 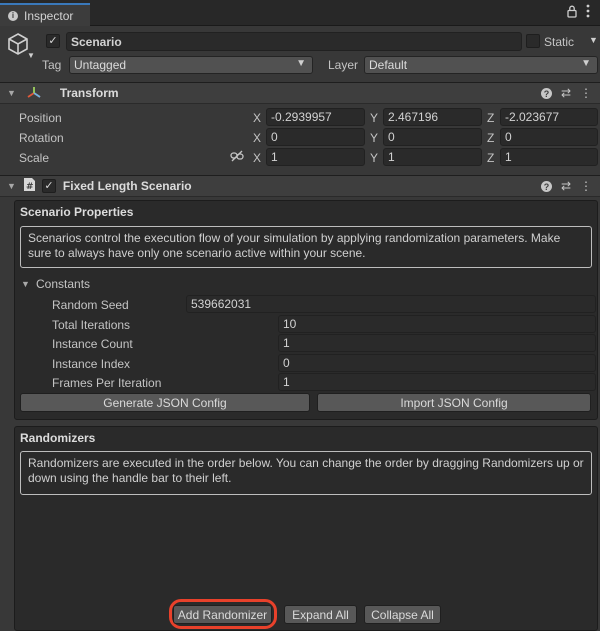 What do you see at coordinates (300, 186) in the screenshot?
I see `scenario-component-header: ▼ # ✓ Fixed Length Scenario ? ⇄ ⋮` at bounding box center [300, 186].